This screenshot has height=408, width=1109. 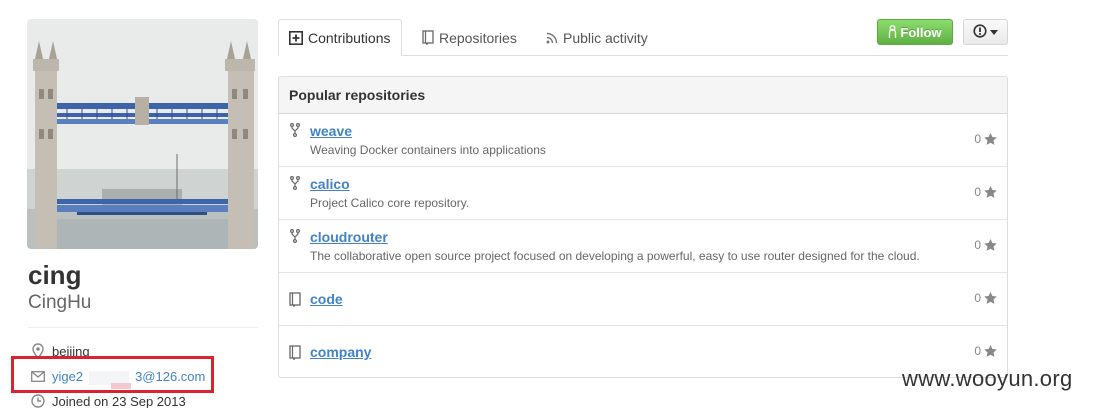 I want to click on repo-item: code 0, so click(x=643, y=299).